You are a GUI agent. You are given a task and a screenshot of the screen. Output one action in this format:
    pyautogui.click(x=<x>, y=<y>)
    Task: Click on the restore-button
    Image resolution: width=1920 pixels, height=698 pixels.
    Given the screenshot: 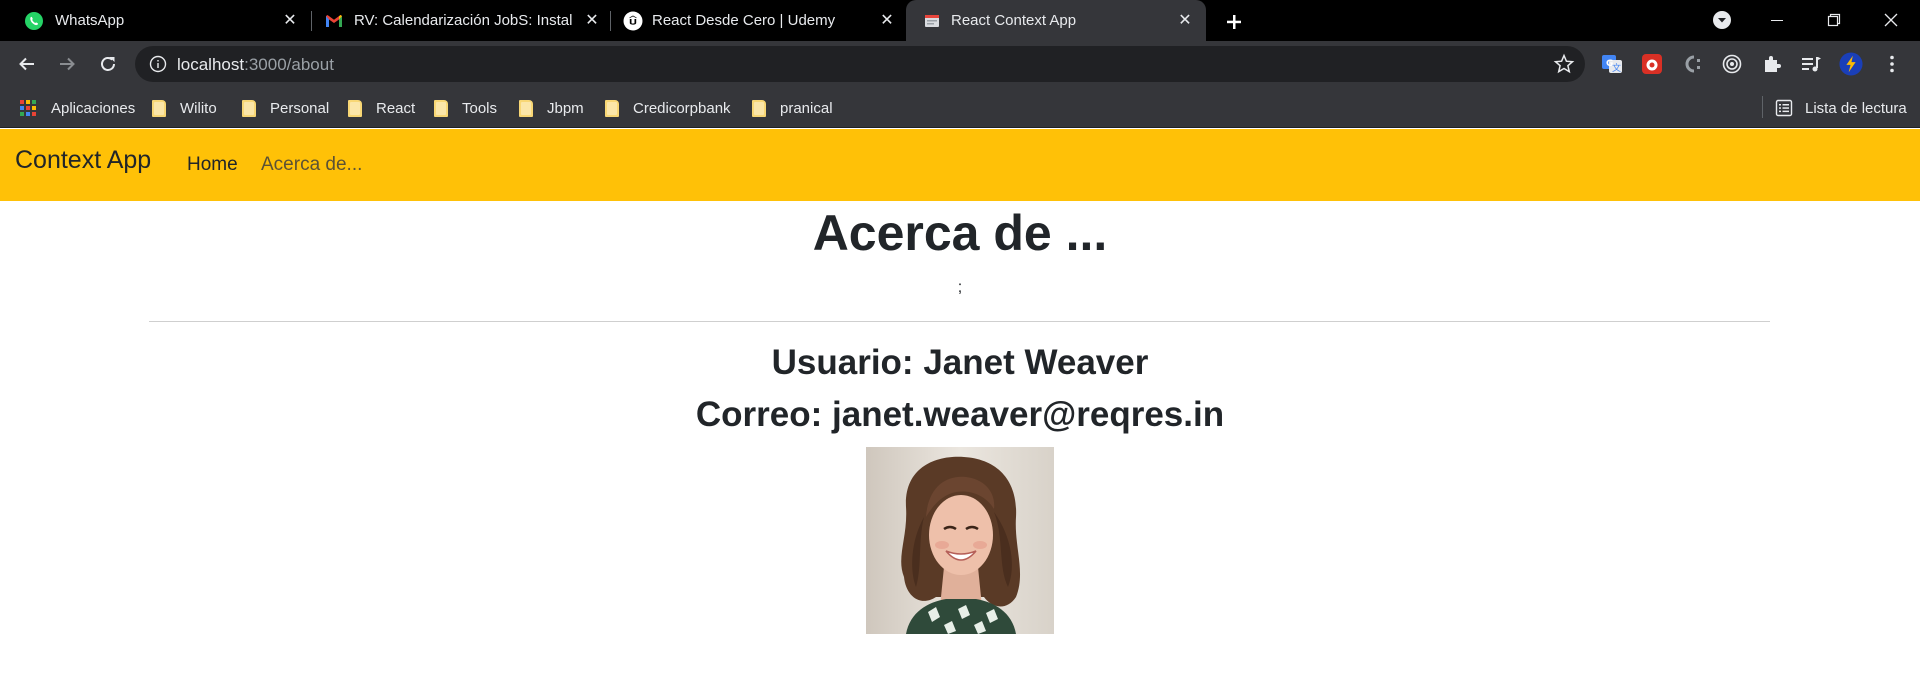 What is the action you would take?
    pyautogui.click(x=1834, y=20)
    